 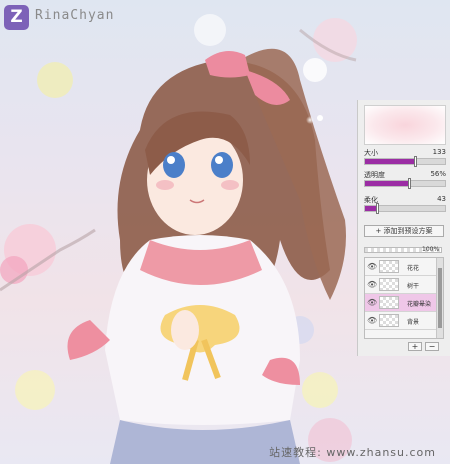 I want to click on layers-scrollbar, so click(x=439, y=298).